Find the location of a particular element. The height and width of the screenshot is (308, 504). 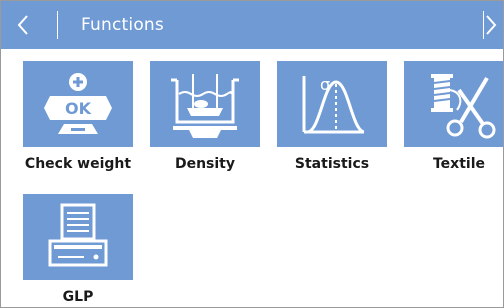

glp-tile is located at coordinates (78, 237).